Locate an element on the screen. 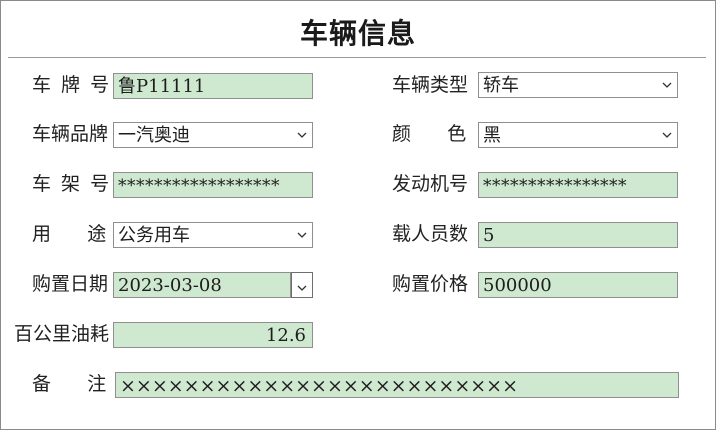  engine-no-field: **************** is located at coordinates (578, 185).